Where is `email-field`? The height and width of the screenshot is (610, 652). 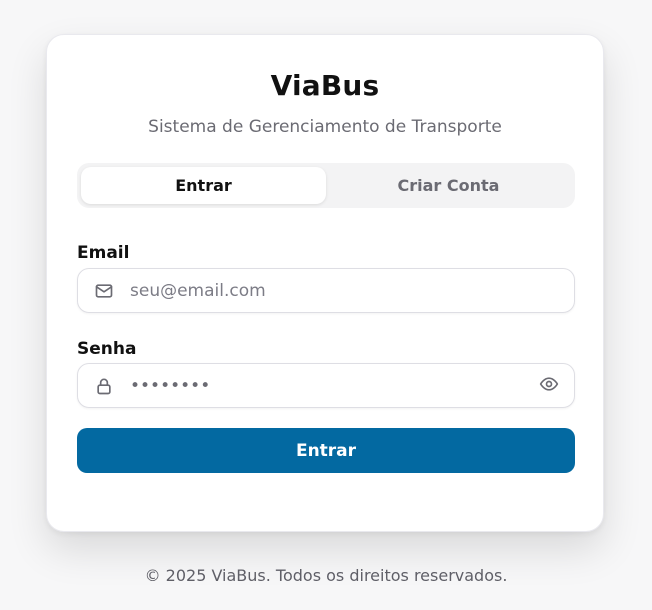 email-field is located at coordinates (326, 290).